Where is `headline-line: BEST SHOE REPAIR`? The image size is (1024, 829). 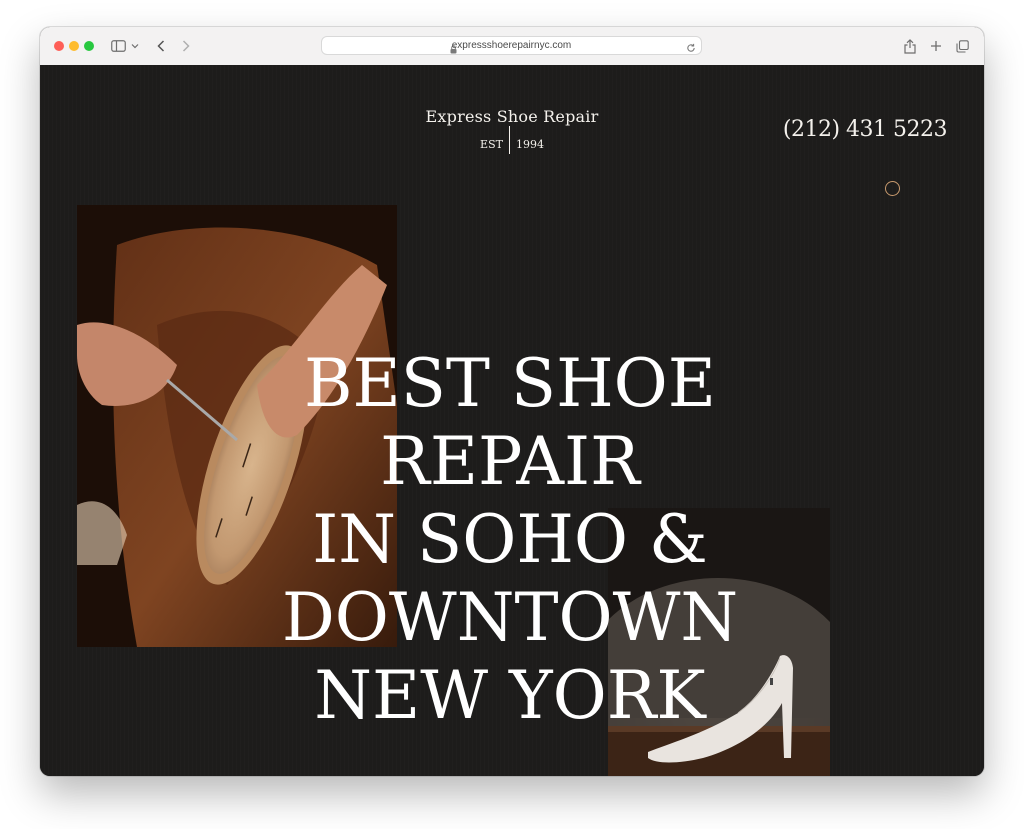 headline-line: BEST SHOE REPAIR is located at coordinates (510, 422).